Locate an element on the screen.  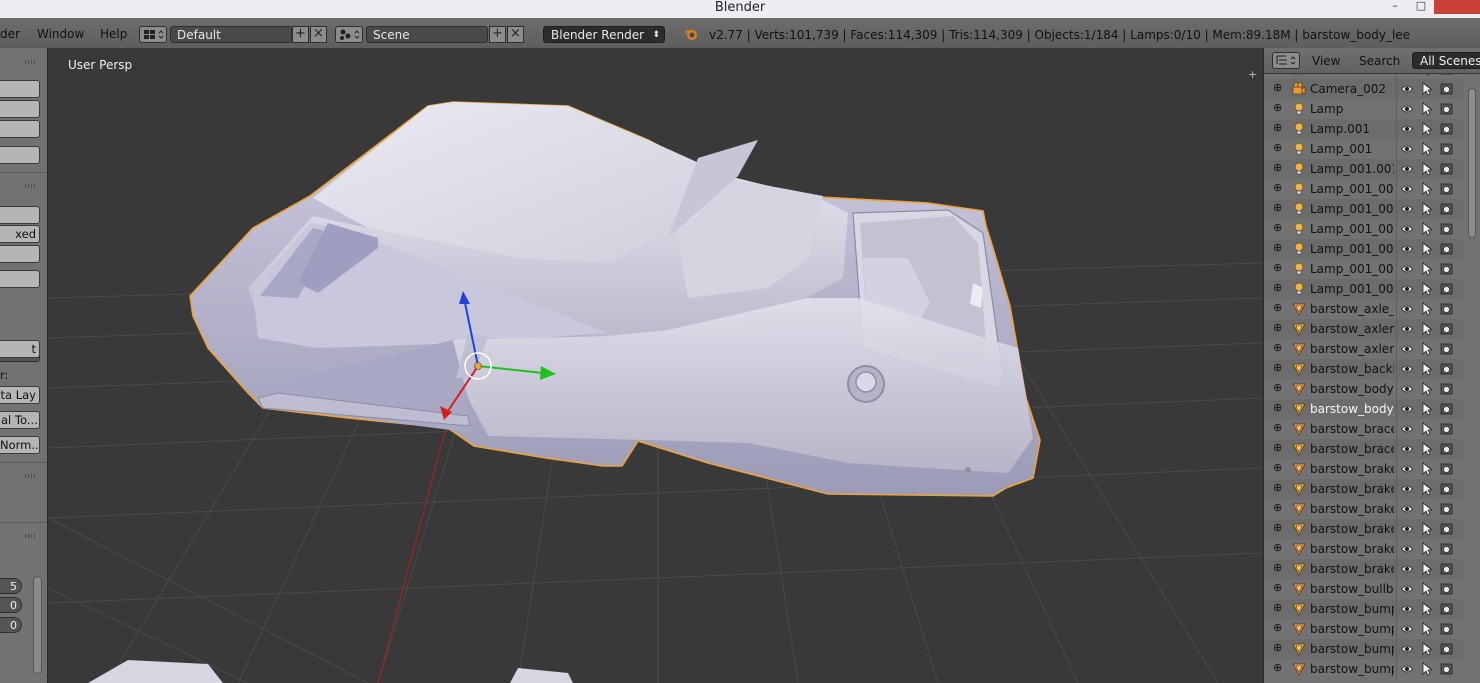
editor-type-selector is located at coordinates (1286, 60).